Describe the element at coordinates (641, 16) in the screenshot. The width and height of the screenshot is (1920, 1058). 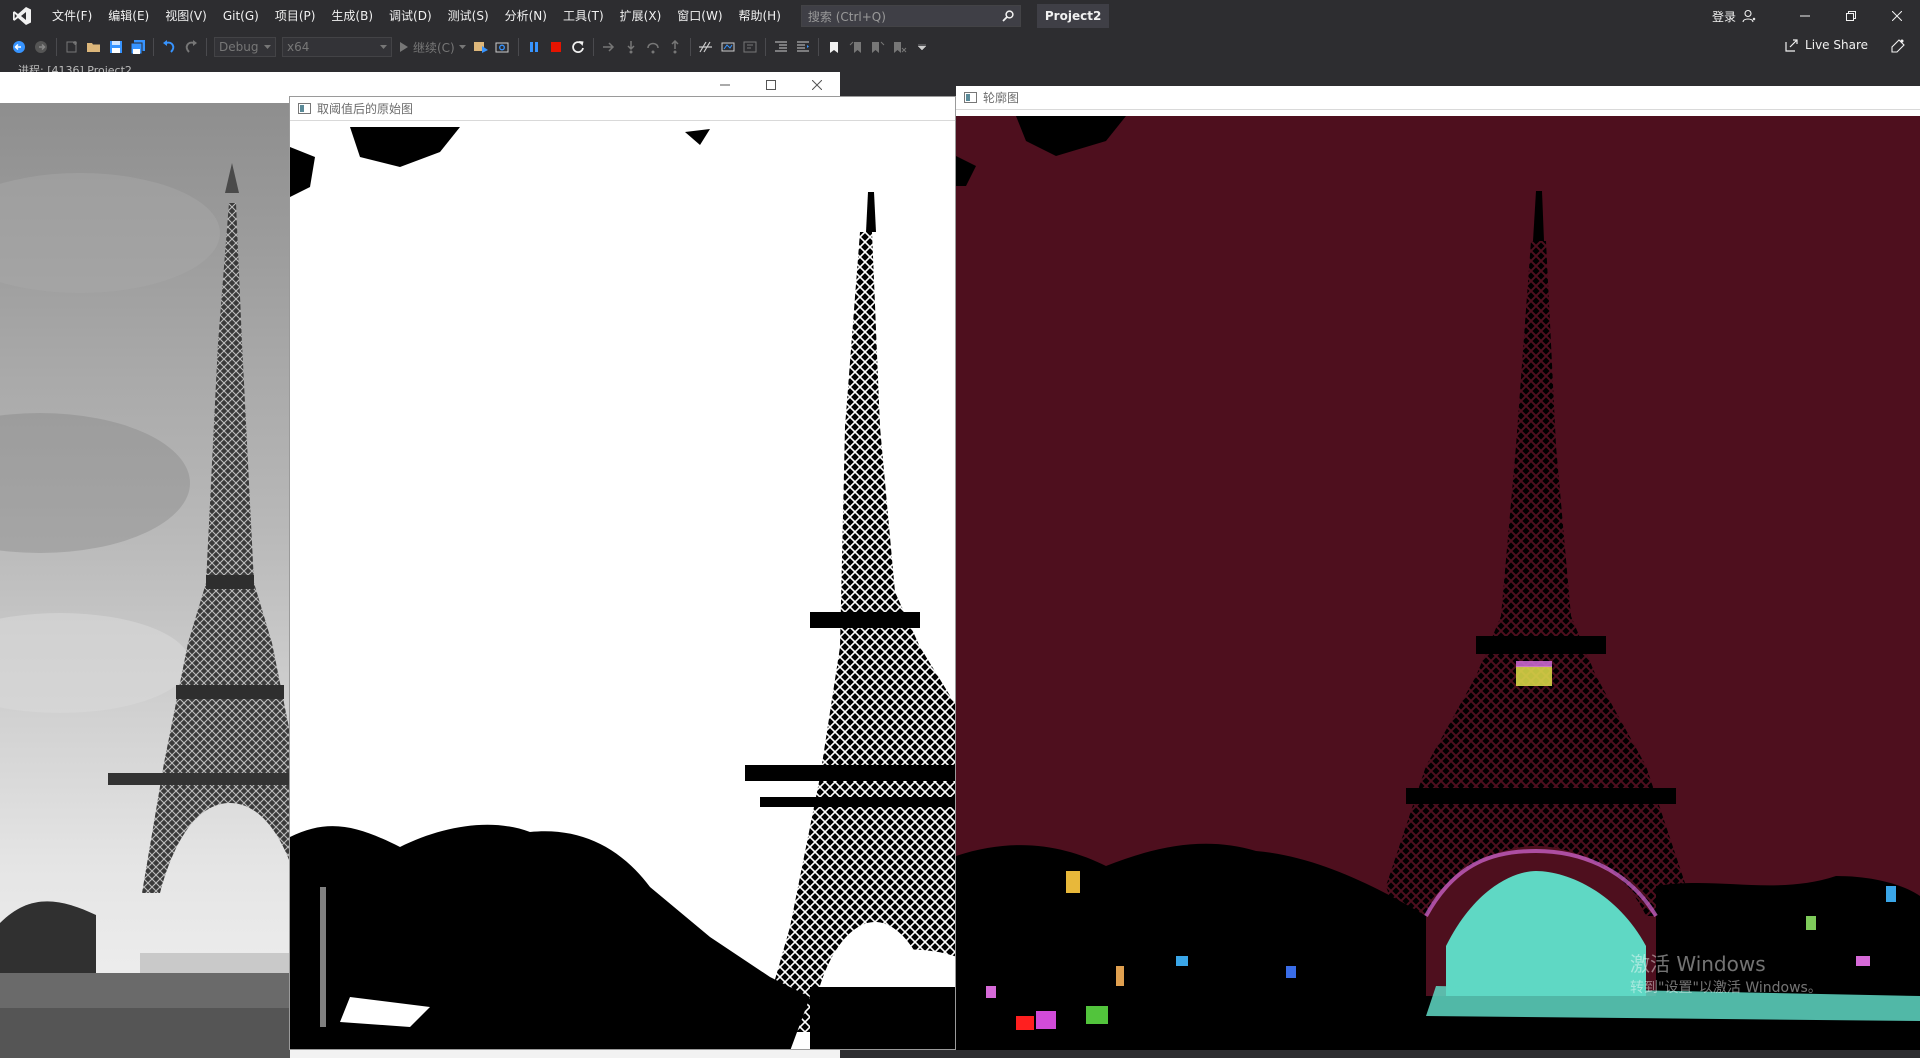
I see `menu-extensions: 扩展(X)` at that location.